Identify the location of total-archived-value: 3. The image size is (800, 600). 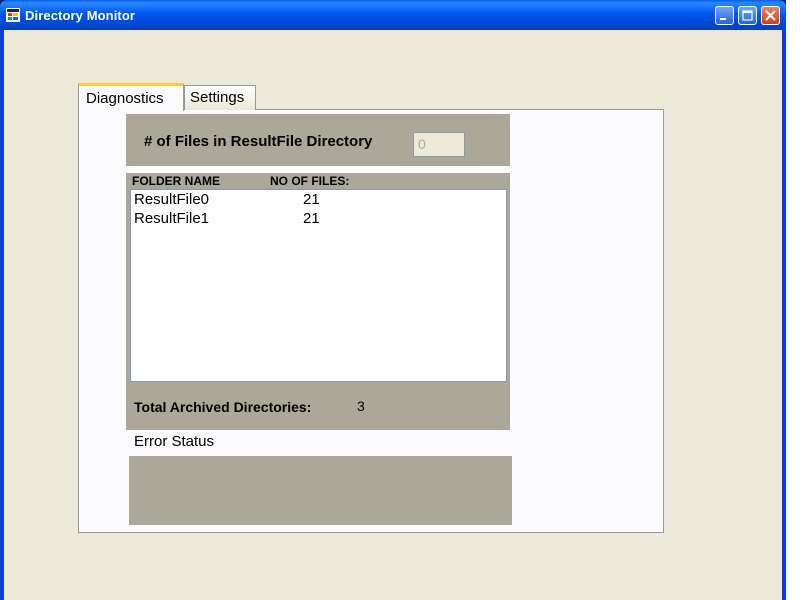
(361, 406).